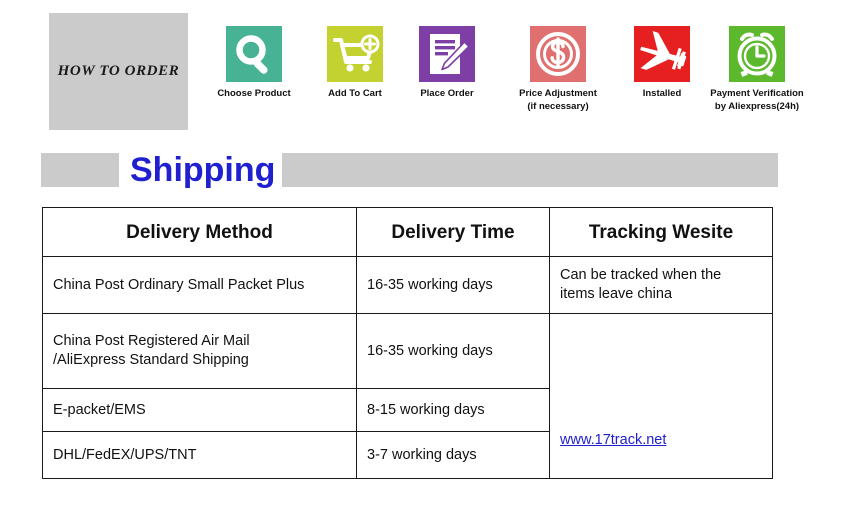  I want to click on cell-tracking-website: www.17track.net, so click(661, 396).